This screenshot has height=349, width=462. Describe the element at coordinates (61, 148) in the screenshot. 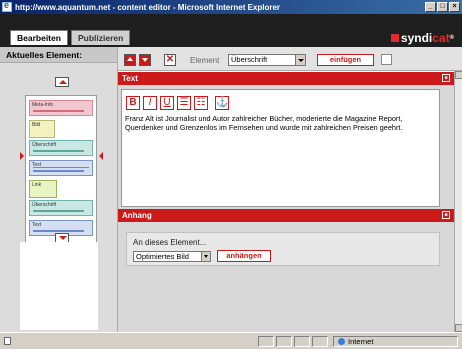

I see `thumb-ueberschrift: Überschrift` at that location.